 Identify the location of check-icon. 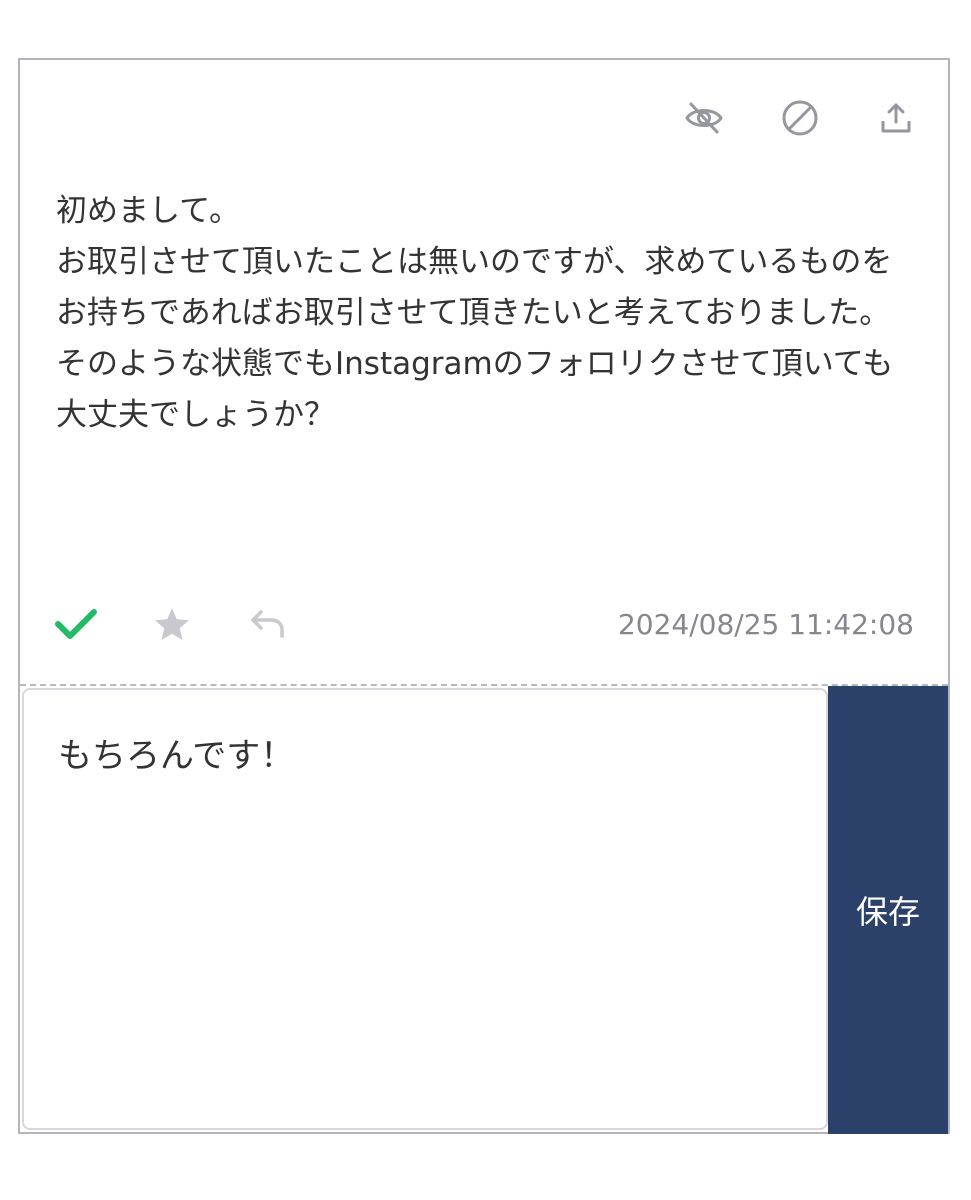
(76, 624).